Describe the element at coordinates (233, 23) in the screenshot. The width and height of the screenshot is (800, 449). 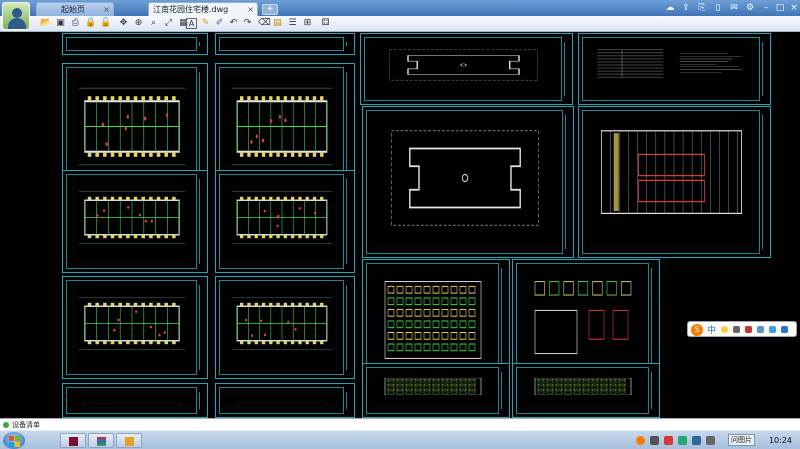
I see `undo-icon: ↶` at that location.